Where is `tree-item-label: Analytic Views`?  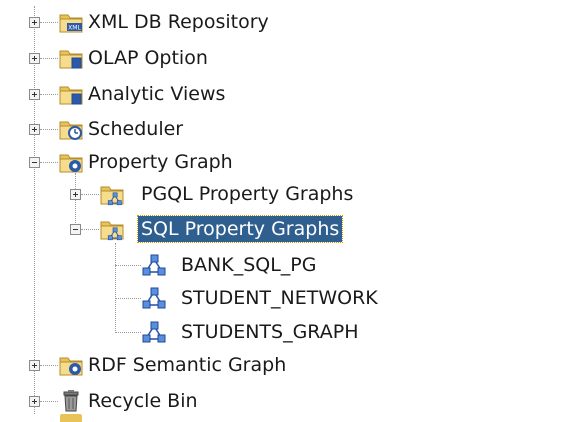 tree-item-label: Analytic Views is located at coordinates (157, 94).